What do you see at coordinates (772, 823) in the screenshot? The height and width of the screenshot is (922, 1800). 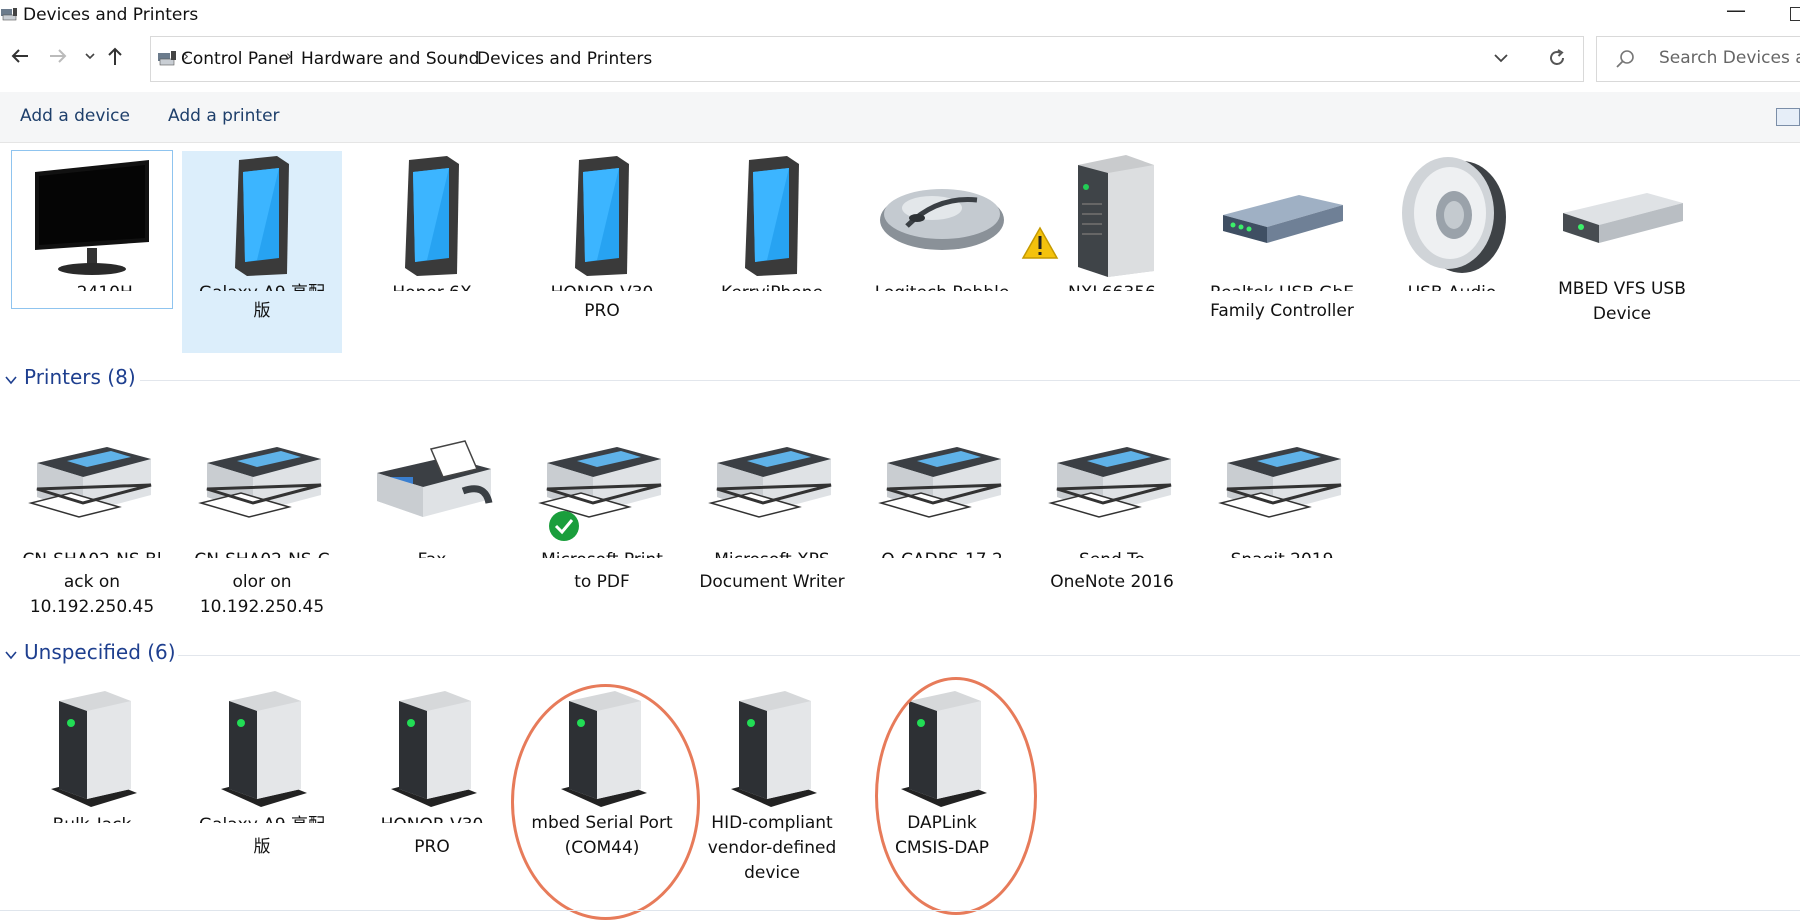 I see `device-label: HID-compliant` at bounding box center [772, 823].